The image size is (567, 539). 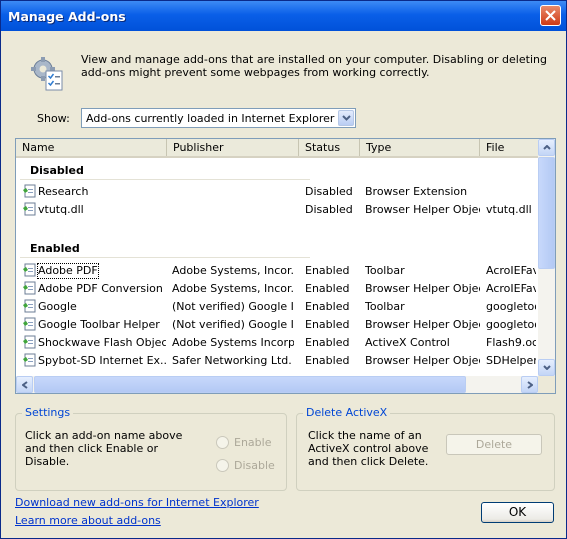 What do you see at coordinates (546, 384) in the screenshot?
I see `scrollbar-corner` at bounding box center [546, 384].